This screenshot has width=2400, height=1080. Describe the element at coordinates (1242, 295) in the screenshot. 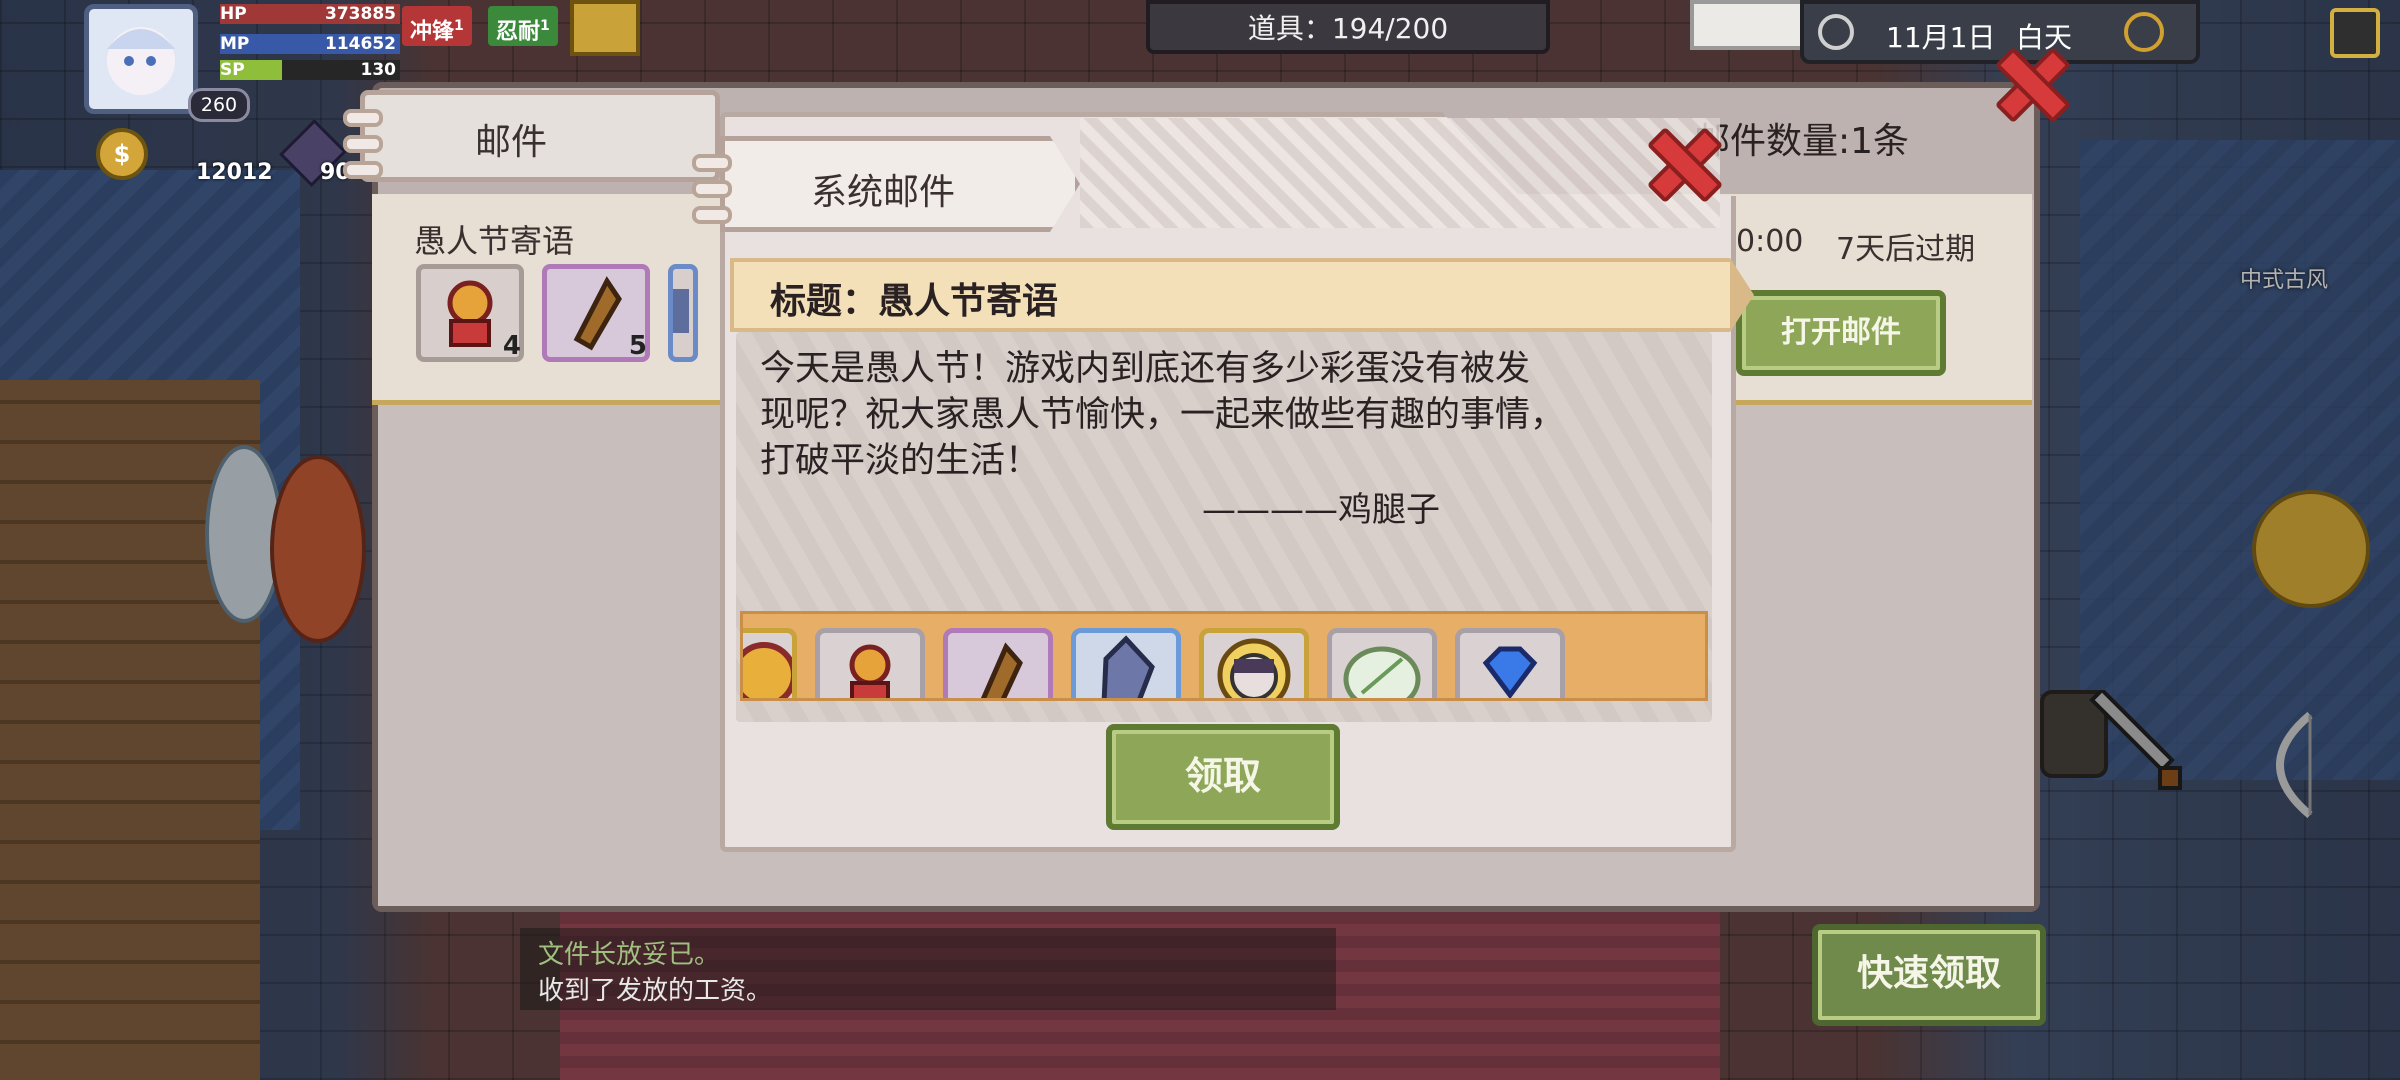

I see `subject-band: 标题：愚人节寄语` at that location.